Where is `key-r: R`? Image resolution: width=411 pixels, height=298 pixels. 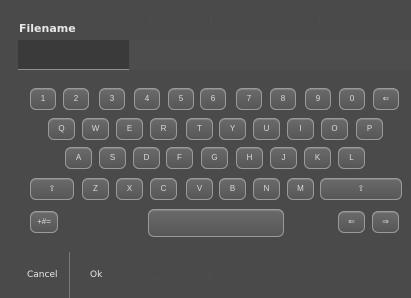
key-r: R is located at coordinates (163, 129).